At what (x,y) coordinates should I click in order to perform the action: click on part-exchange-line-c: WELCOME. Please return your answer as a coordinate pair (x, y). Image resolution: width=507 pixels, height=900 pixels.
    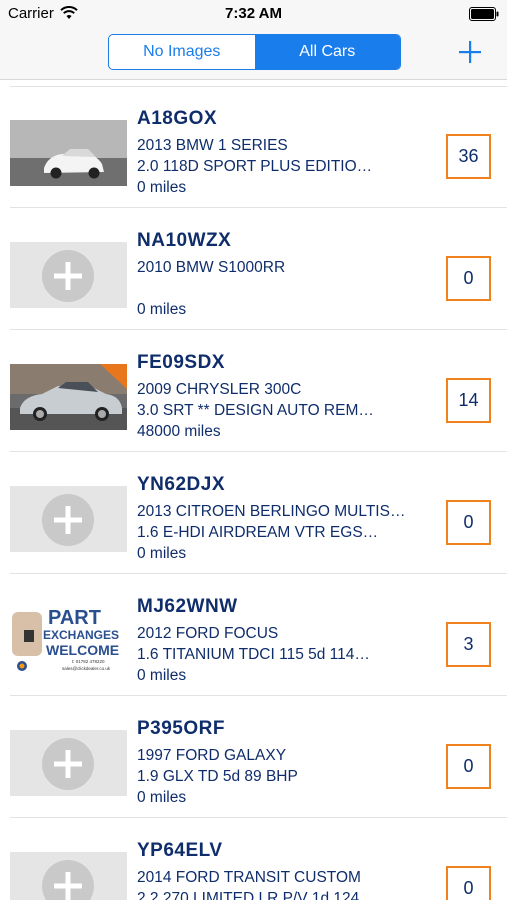
    Looking at the image, I should click on (83, 650).